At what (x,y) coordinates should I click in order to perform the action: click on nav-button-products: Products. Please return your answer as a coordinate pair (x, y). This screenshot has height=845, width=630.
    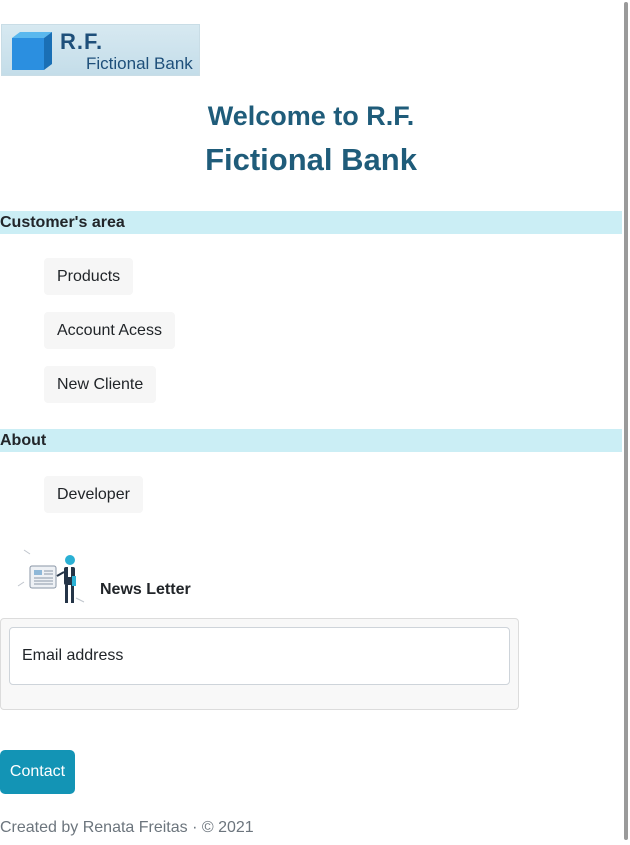
    Looking at the image, I should click on (89, 276).